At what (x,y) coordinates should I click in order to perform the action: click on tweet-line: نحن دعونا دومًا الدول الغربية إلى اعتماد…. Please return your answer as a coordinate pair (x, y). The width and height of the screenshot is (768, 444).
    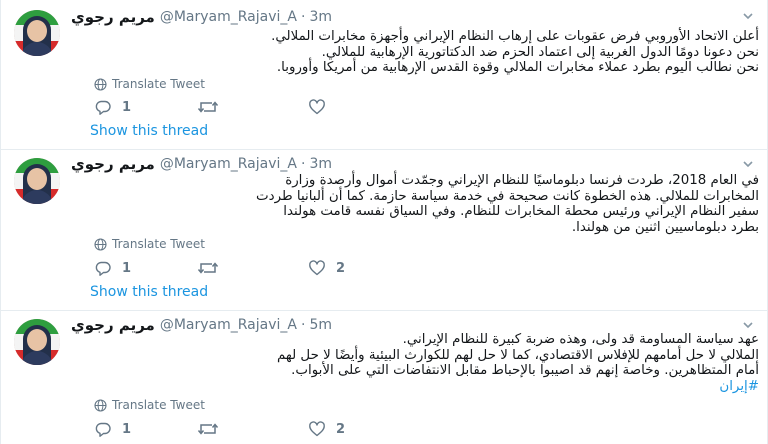
    Looking at the image, I should click on (540, 52).